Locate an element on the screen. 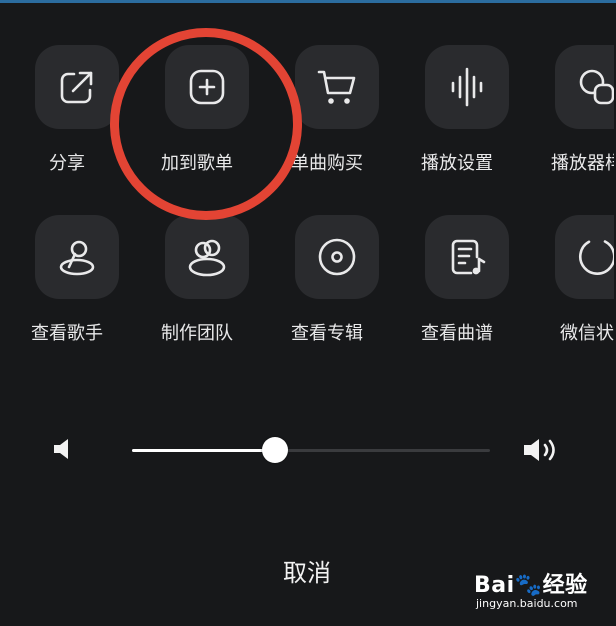  baidu-jingyan-watermark: Bai🐾经验 jingyan.baidu.com is located at coordinates (542, 593).